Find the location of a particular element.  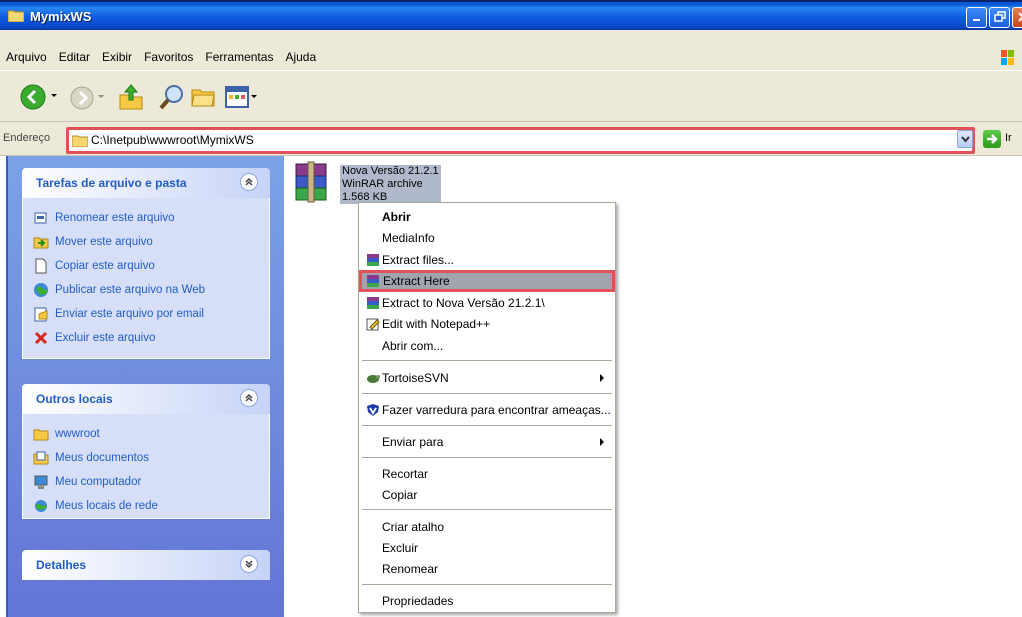

place-my-computer: Meu computador is located at coordinates (146, 482).